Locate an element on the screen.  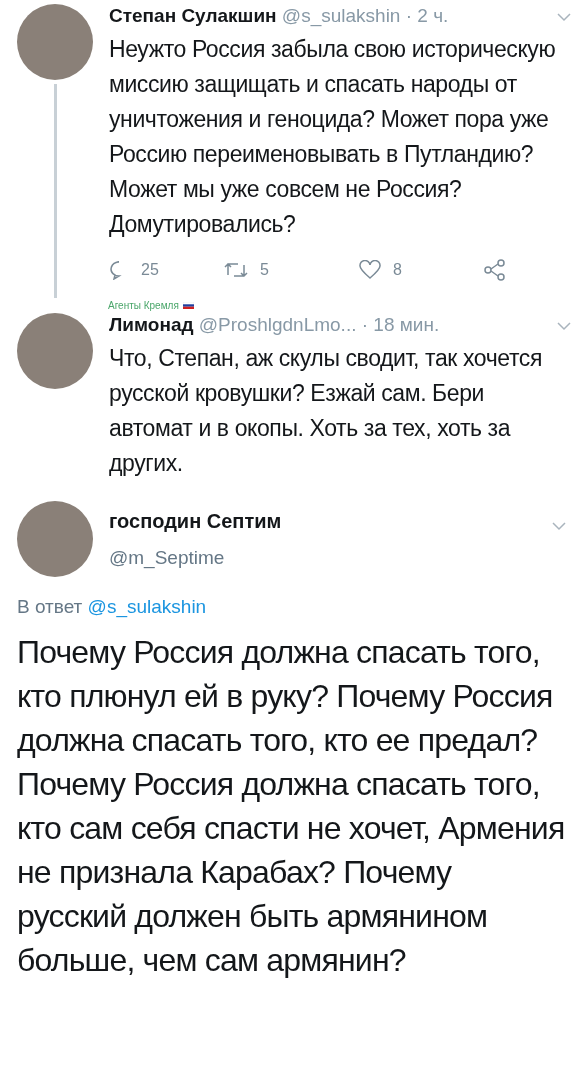
reply-to-link: @s_sulakshin is located at coordinates (147, 606).